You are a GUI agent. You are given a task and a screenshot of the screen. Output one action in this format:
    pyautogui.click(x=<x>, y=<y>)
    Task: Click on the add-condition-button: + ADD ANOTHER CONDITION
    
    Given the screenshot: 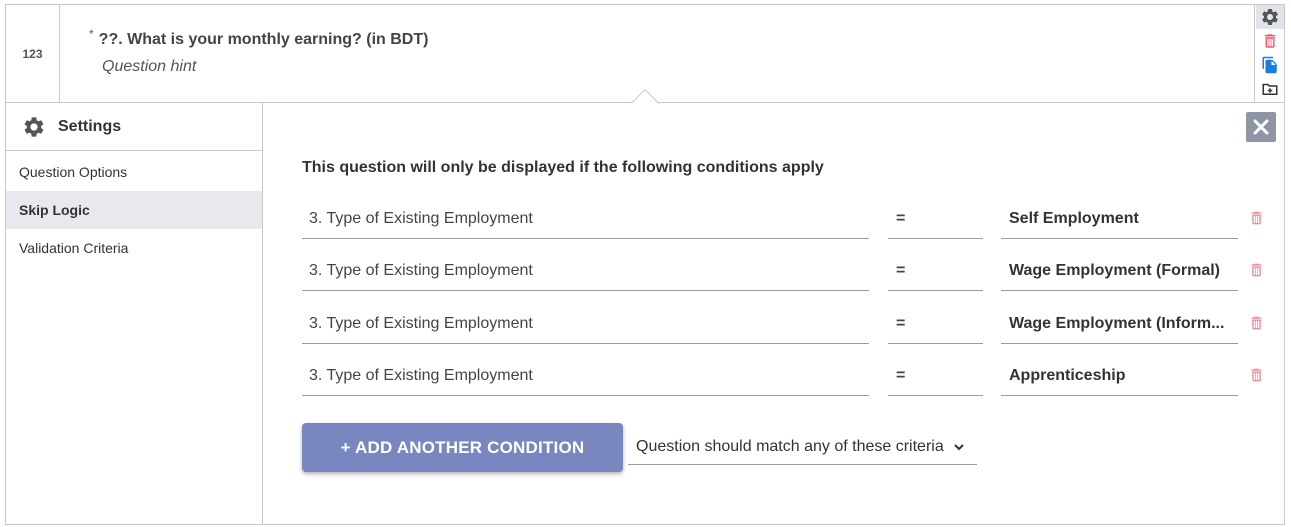 What is the action you would take?
    pyautogui.click(x=462, y=447)
    